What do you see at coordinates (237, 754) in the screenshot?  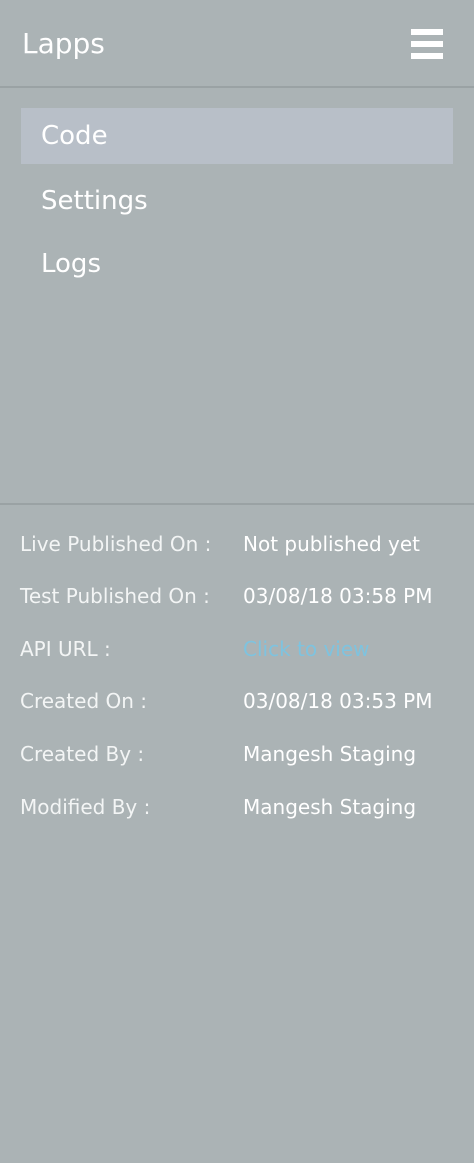 I see `detail-row-created-by: Created By : Mangesh Staging` at bounding box center [237, 754].